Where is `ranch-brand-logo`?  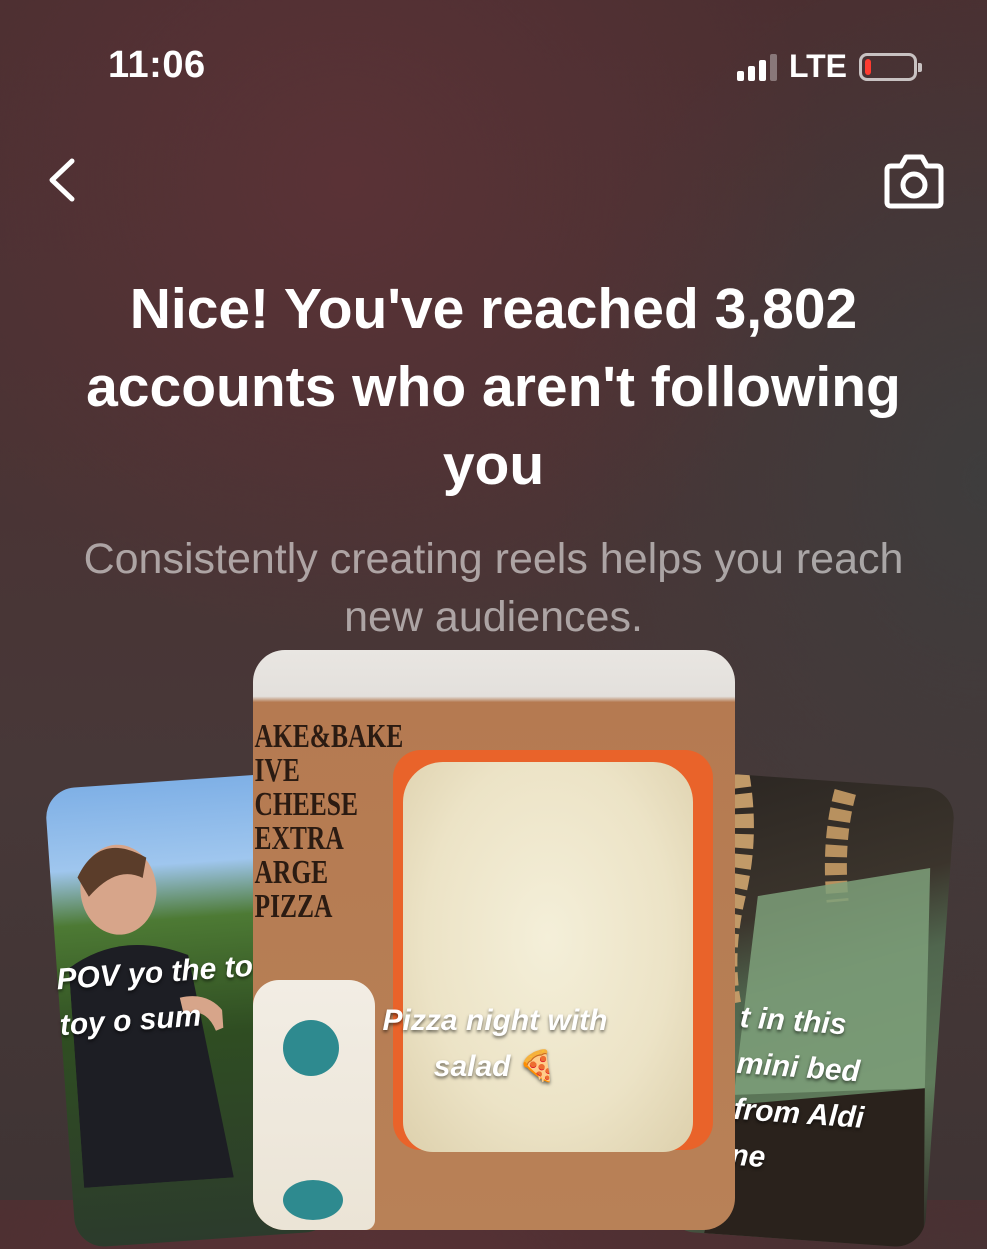
ranch-brand-logo is located at coordinates (313, 1200).